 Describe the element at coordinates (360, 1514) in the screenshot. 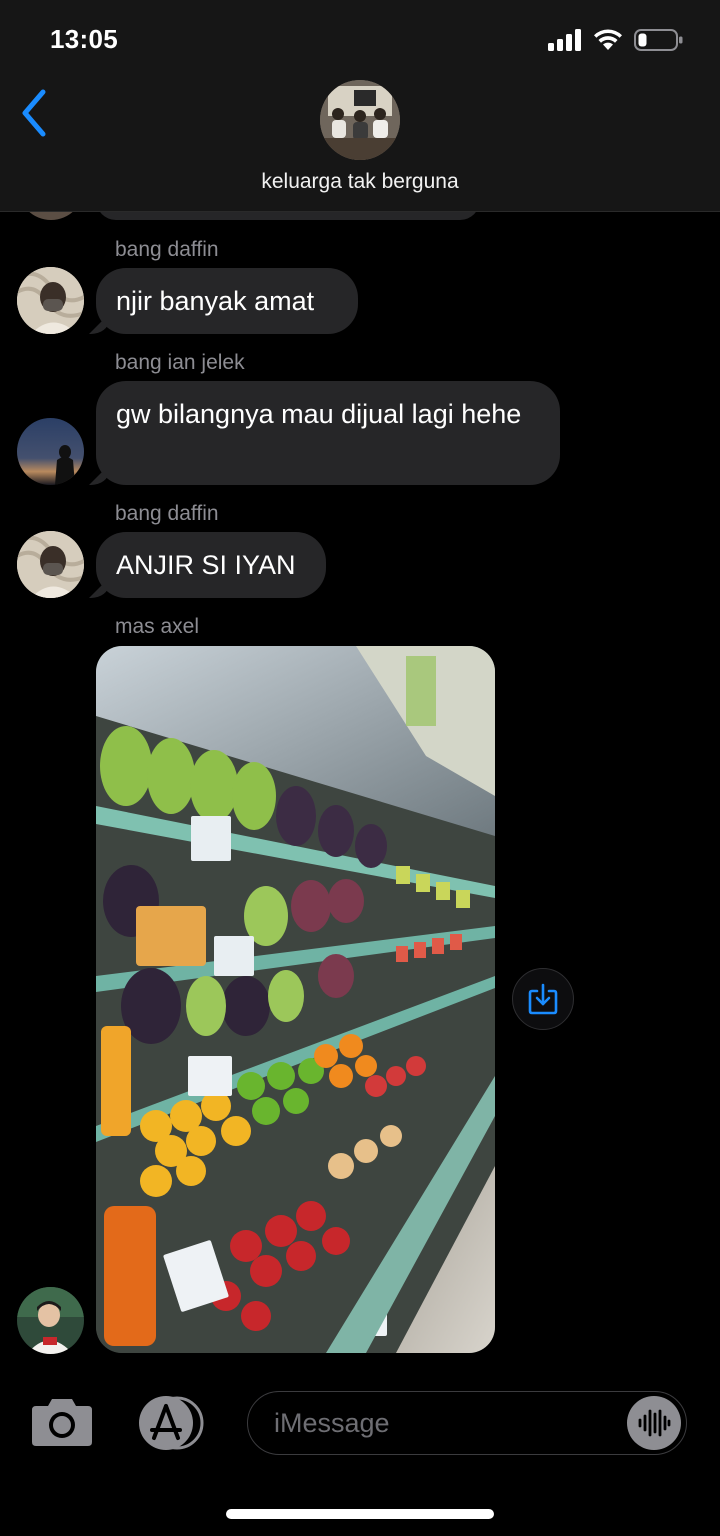

I see `home-indicator` at that location.